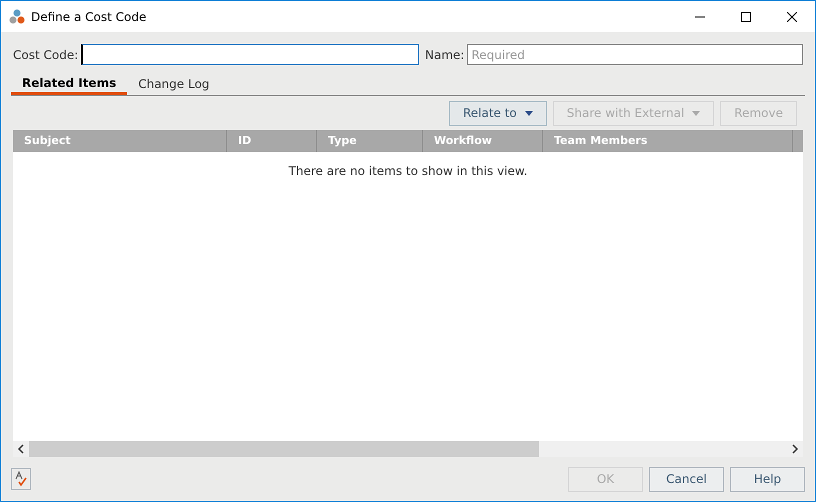 This screenshot has height=502, width=816. What do you see at coordinates (120, 141) in the screenshot?
I see `column-header: Subject` at bounding box center [120, 141].